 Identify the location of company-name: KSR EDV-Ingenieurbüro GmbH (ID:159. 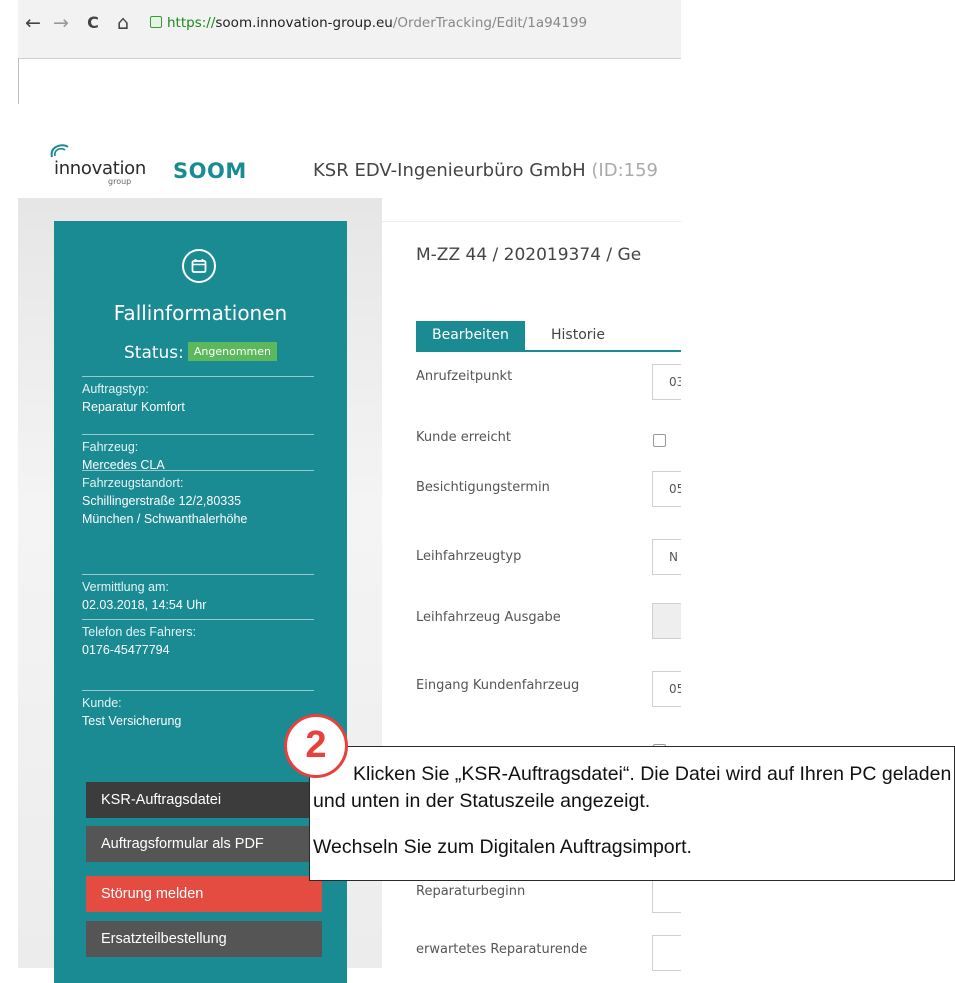
(497, 170).